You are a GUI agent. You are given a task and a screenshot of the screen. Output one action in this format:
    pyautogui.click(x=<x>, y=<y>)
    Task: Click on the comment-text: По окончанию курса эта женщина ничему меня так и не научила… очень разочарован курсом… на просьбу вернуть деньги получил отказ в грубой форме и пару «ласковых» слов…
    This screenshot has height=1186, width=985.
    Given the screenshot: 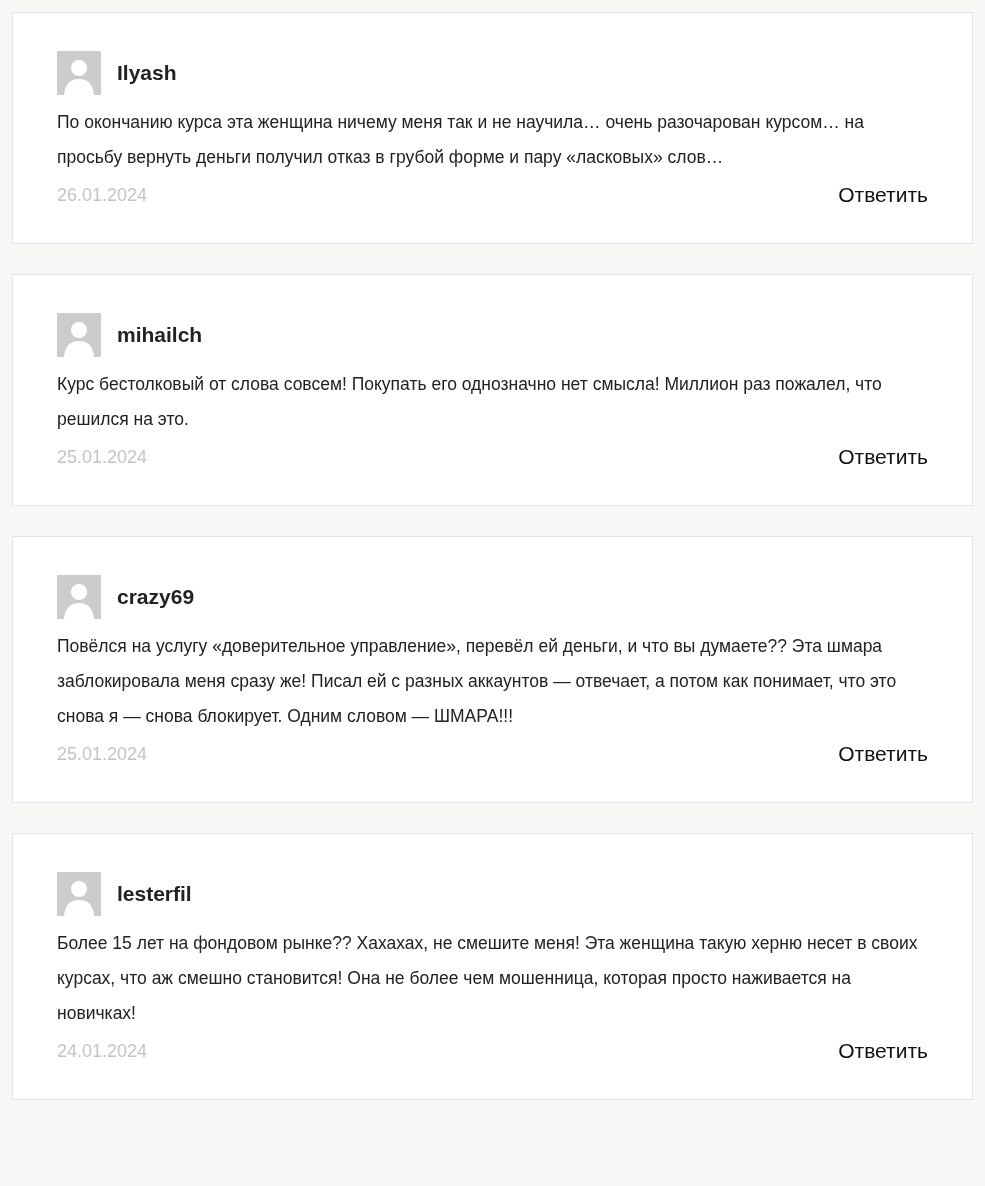 What is the action you would take?
    pyautogui.click(x=461, y=140)
    